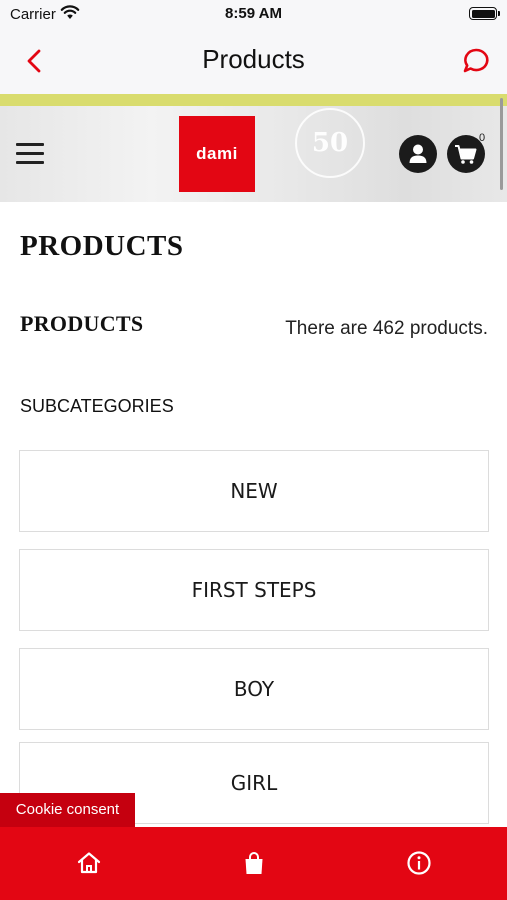  I want to click on chat-bubble-icon, so click(476, 61).